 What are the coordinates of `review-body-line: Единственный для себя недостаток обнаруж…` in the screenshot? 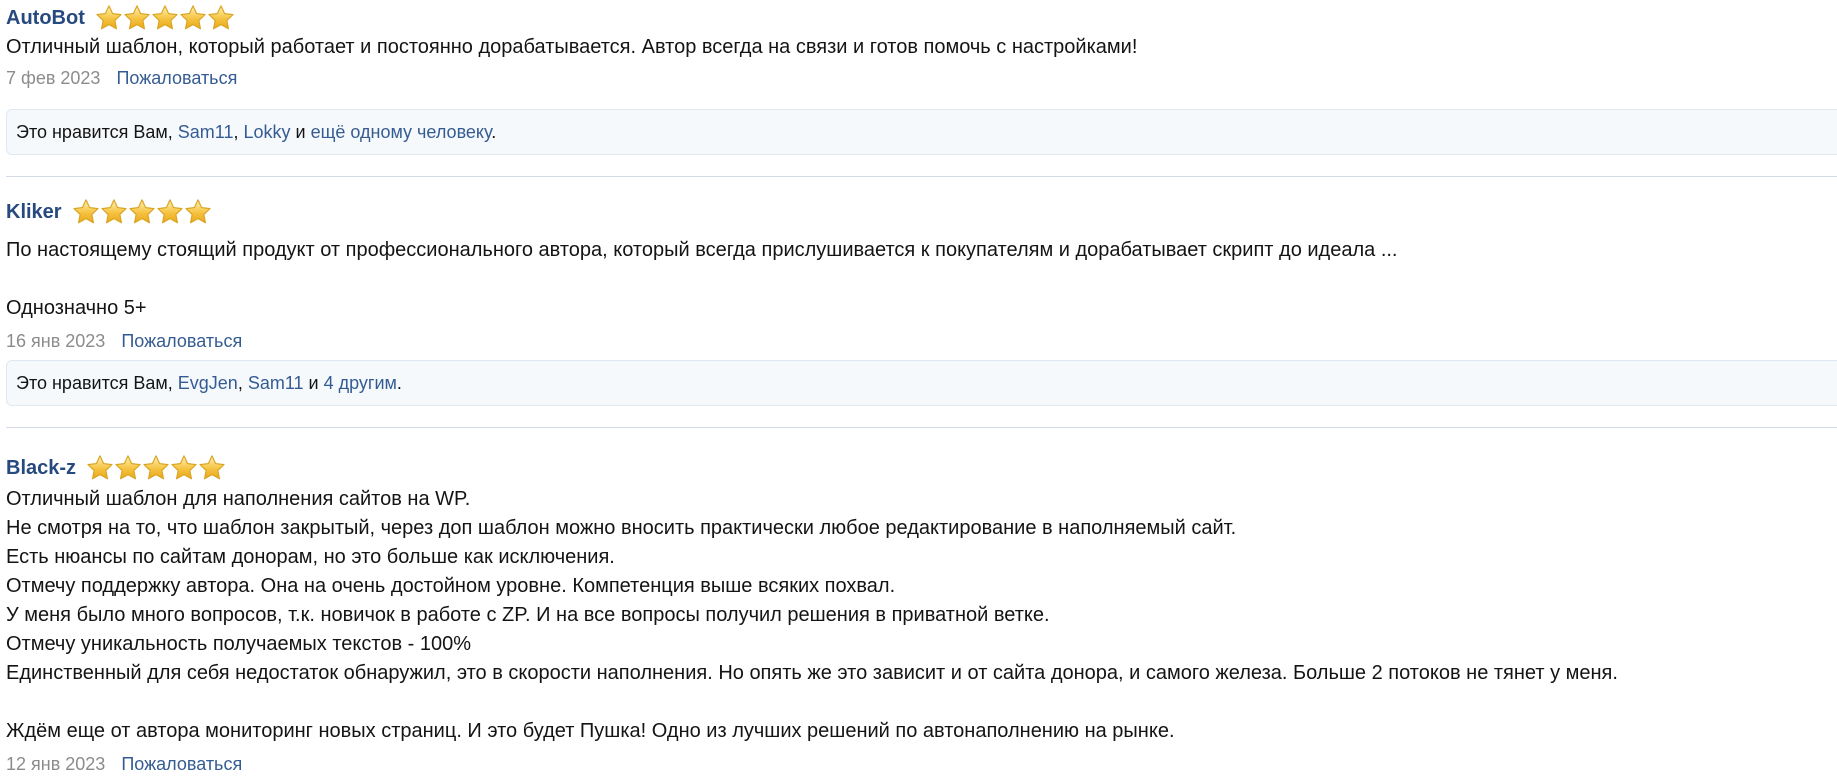 It's located at (812, 673).